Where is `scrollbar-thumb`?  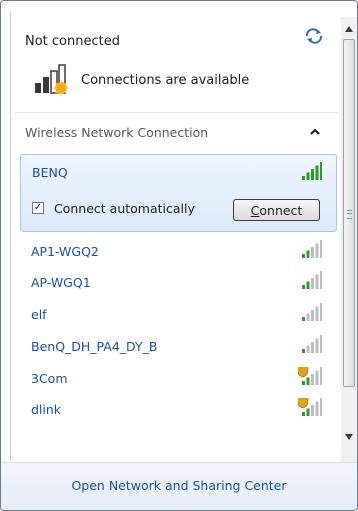
scrollbar-thumb is located at coordinates (349, 213).